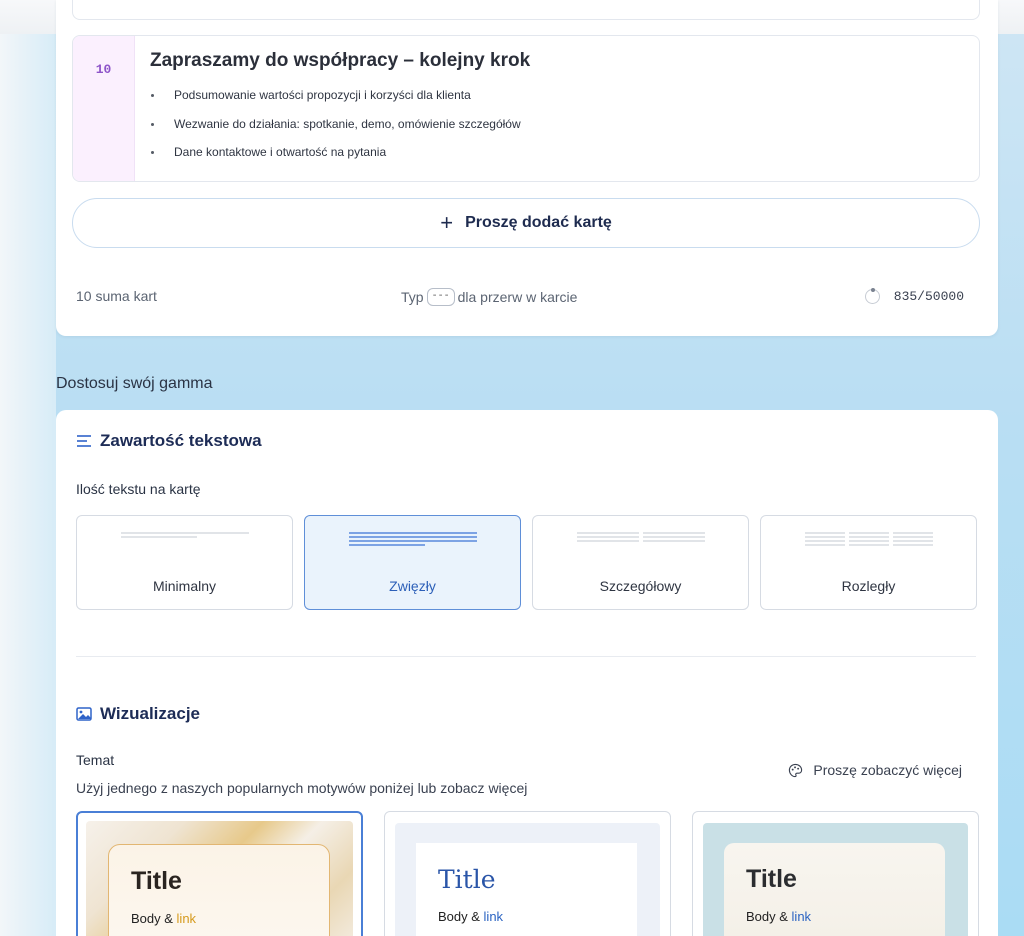 This screenshot has height=936, width=1024. What do you see at coordinates (104, 108) in the screenshot?
I see `slide-number: 10` at bounding box center [104, 108].